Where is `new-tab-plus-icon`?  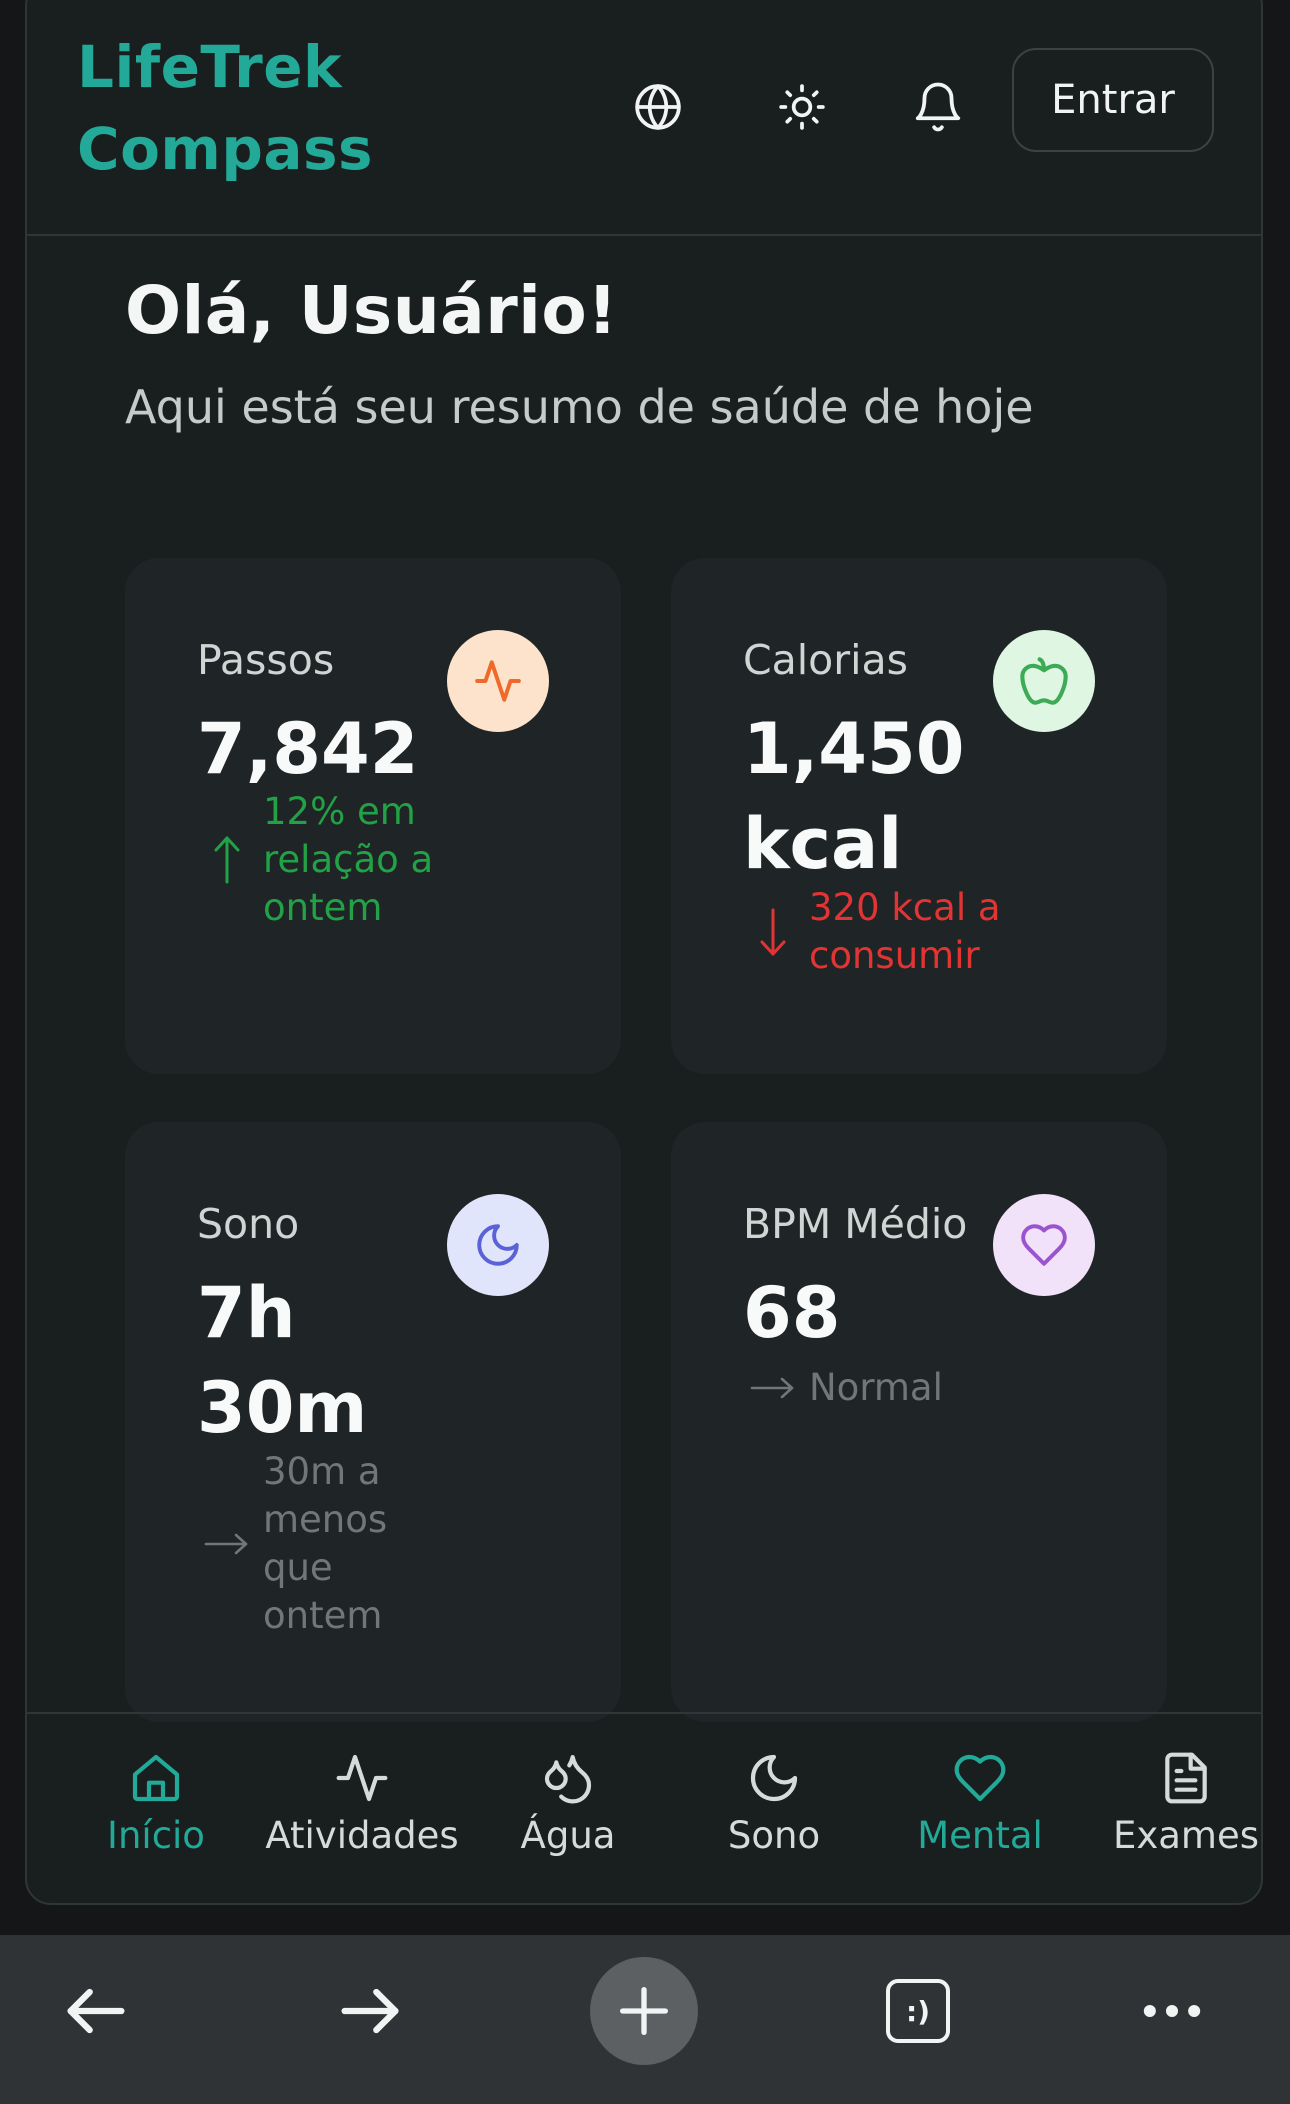 new-tab-plus-icon is located at coordinates (644, 2011).